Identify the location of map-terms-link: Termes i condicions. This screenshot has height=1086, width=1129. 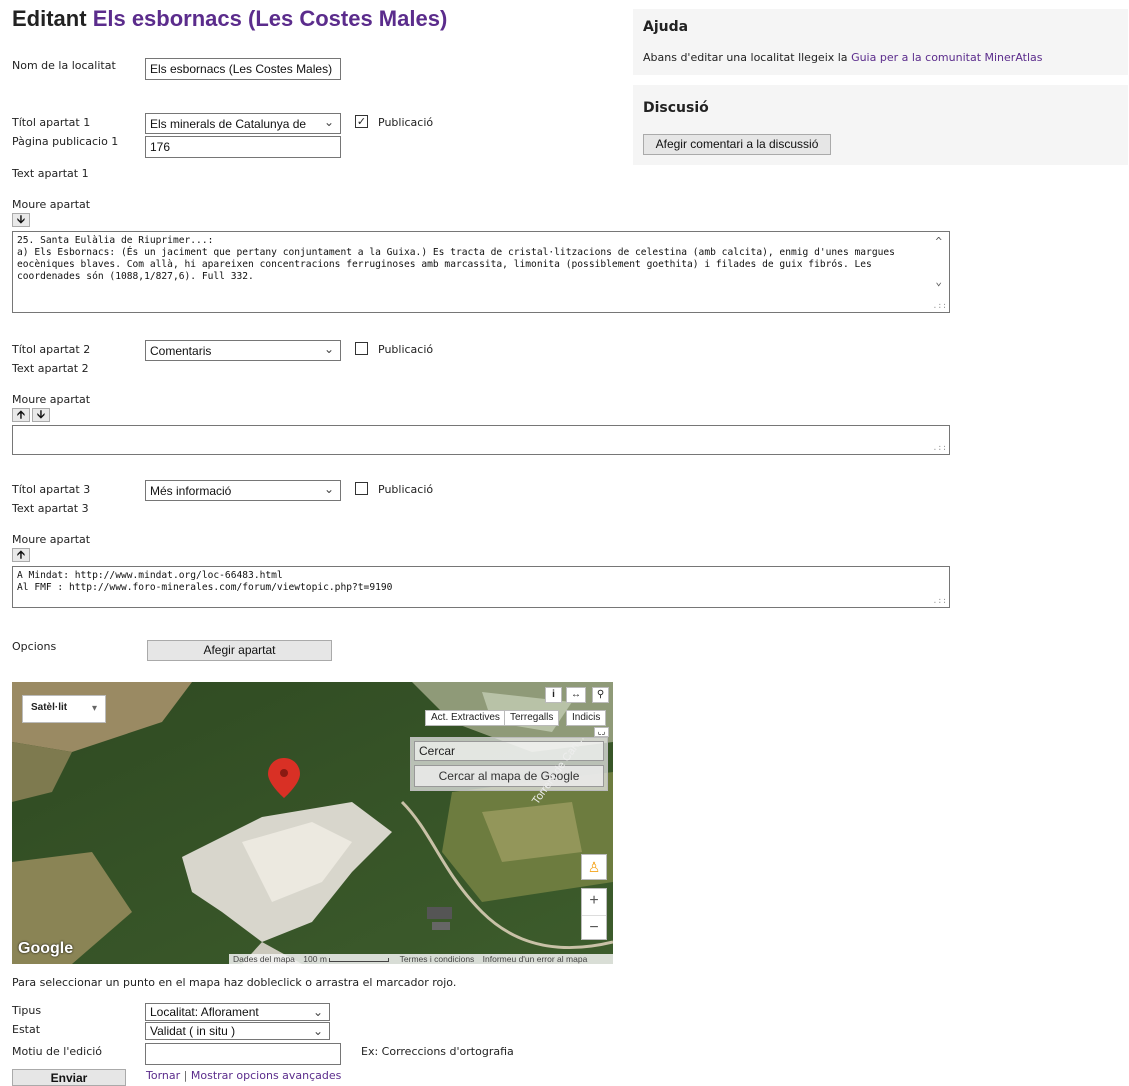
(437, 959).